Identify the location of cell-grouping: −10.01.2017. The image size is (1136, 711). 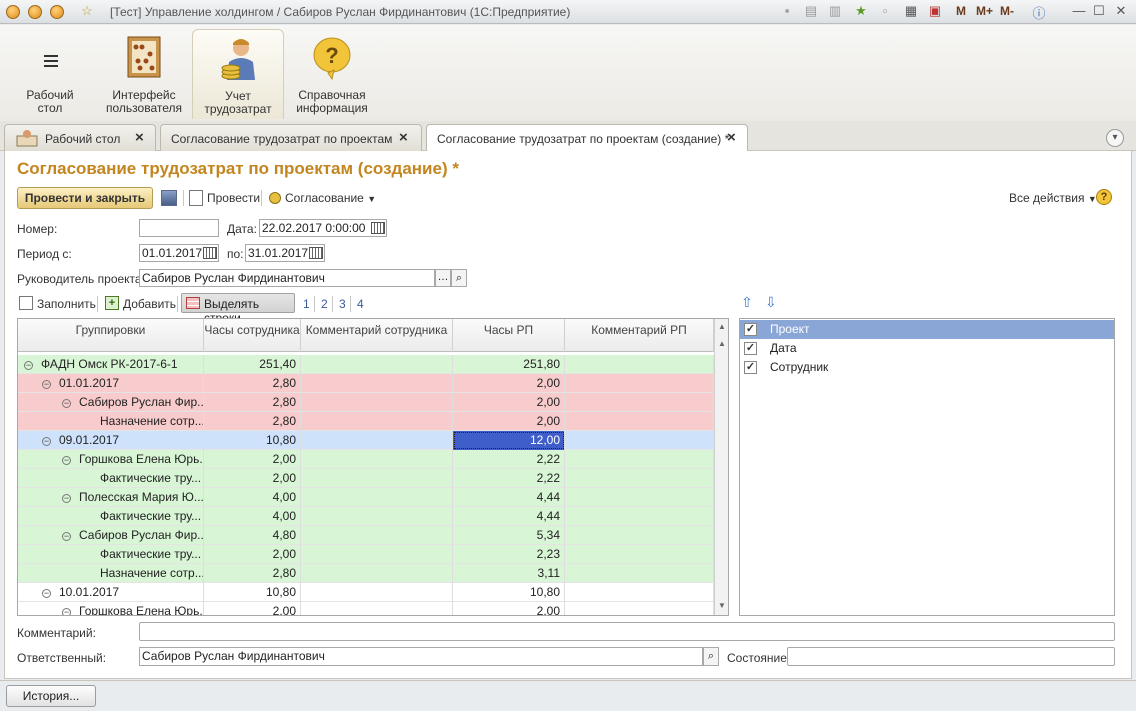
(111, 592).